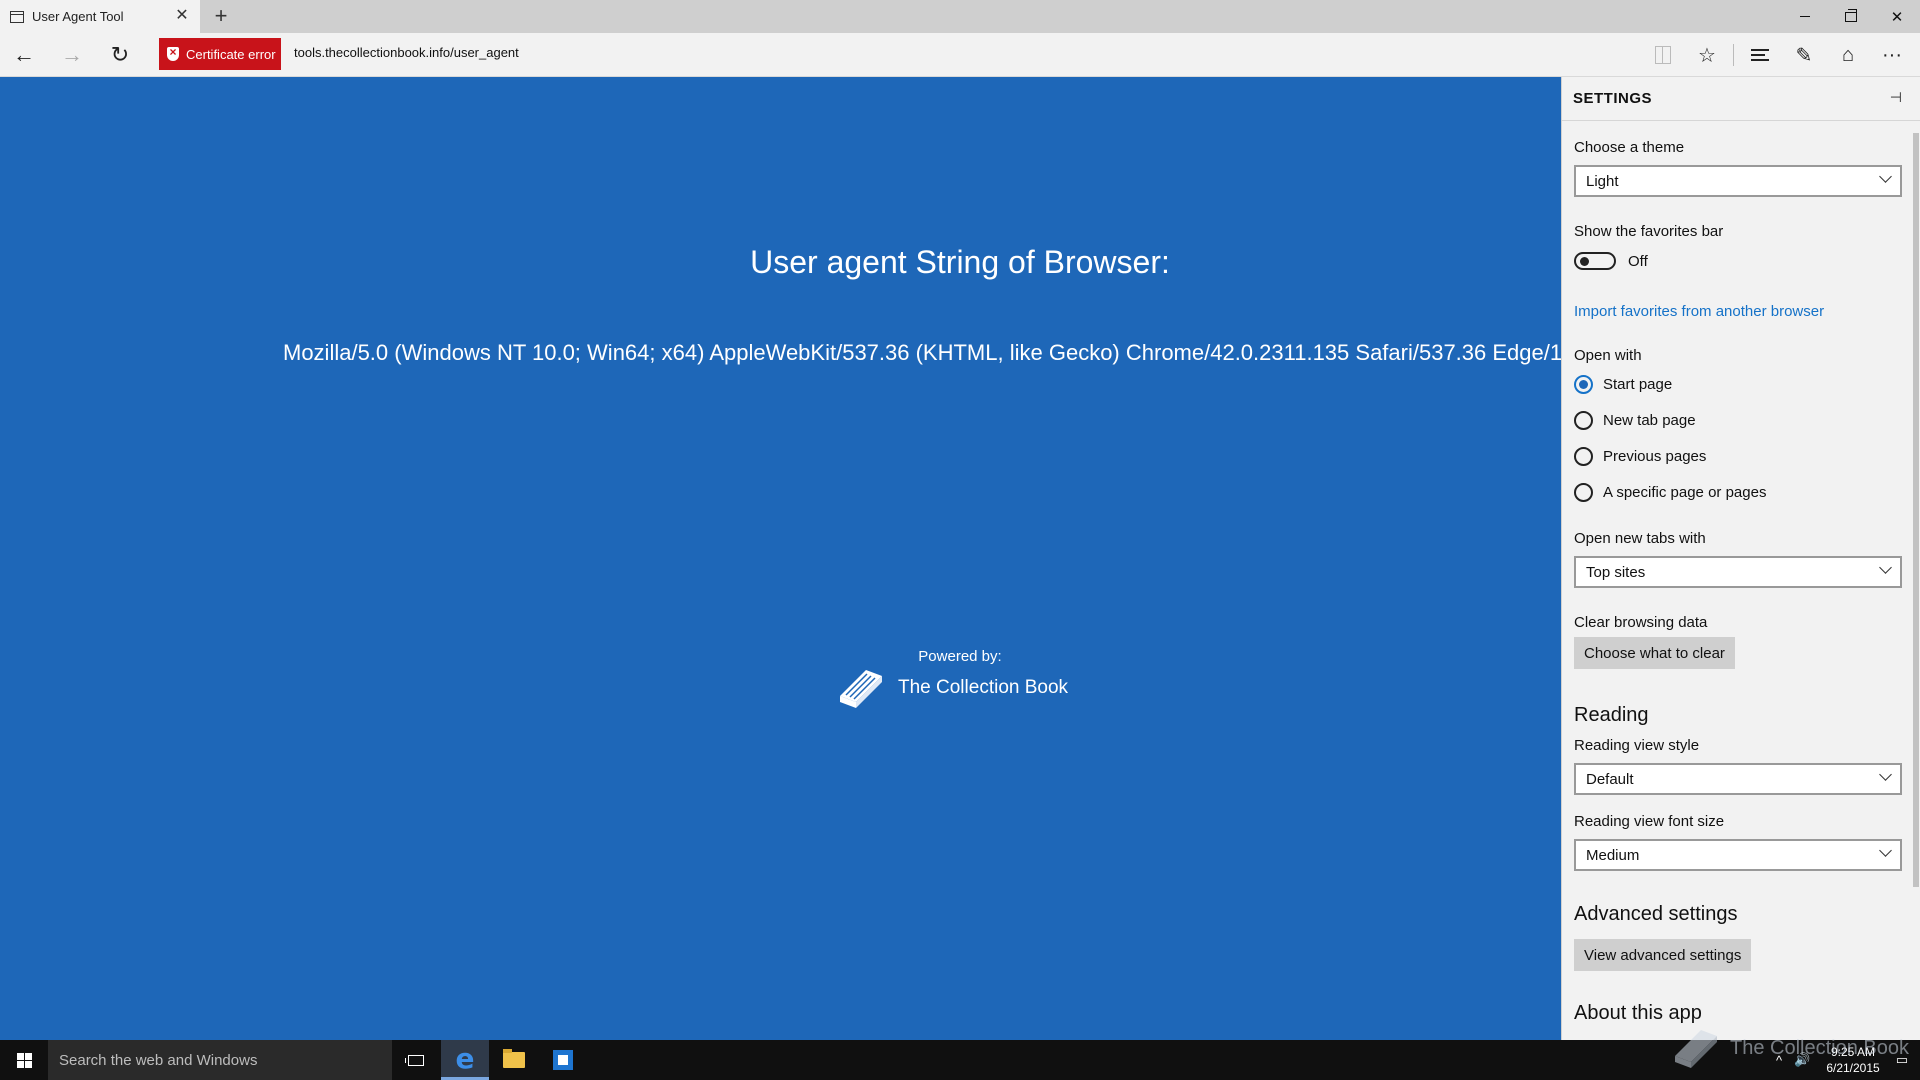 Image resolution: width=1920 pixels, height=1080 pixels. What do you see at coordinates (1613, 855) in the screenshot?
I see `reading-font-value: Medium` at bounding box center [1613, 855].